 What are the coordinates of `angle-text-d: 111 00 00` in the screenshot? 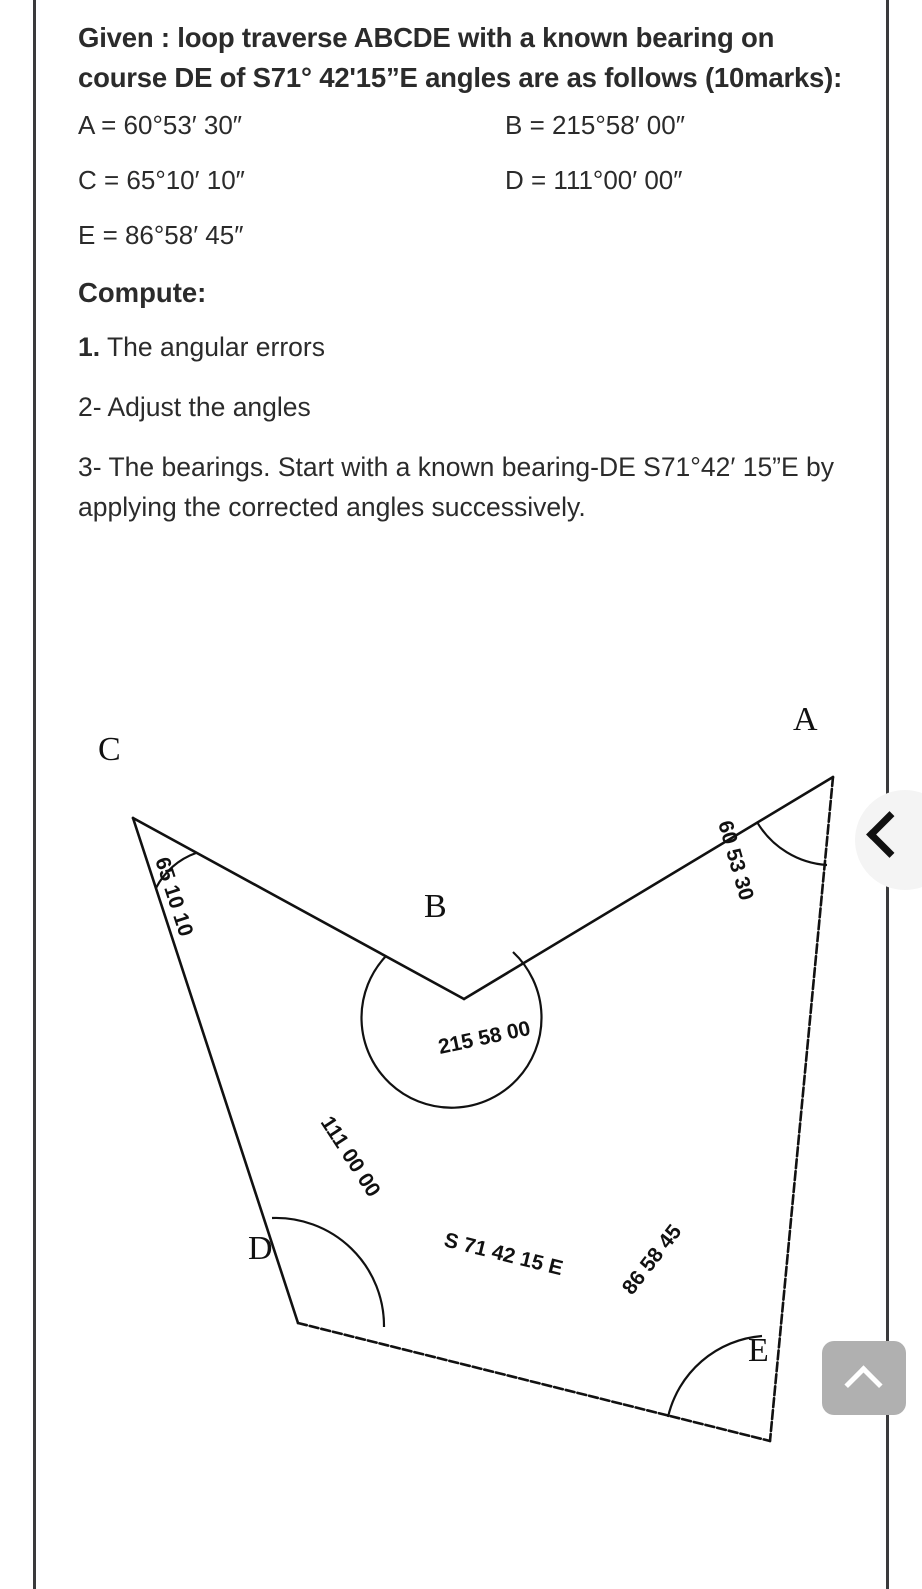 It's located at (350, 1156).